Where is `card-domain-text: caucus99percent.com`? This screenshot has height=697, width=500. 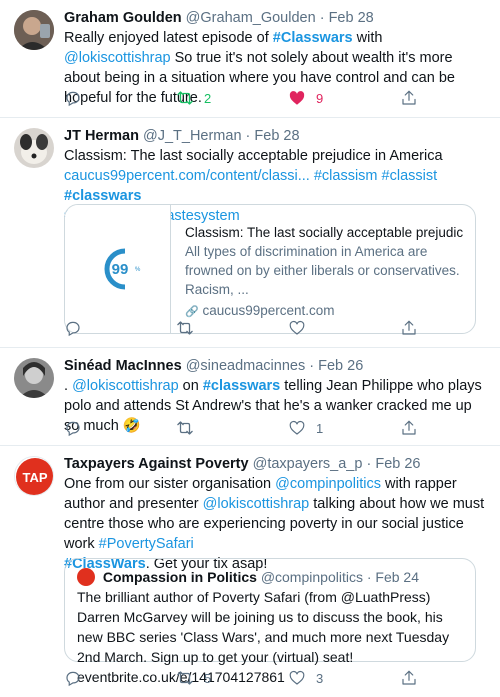
card-domain-text: caucus99percent.com is located at coordinates (268, 310).